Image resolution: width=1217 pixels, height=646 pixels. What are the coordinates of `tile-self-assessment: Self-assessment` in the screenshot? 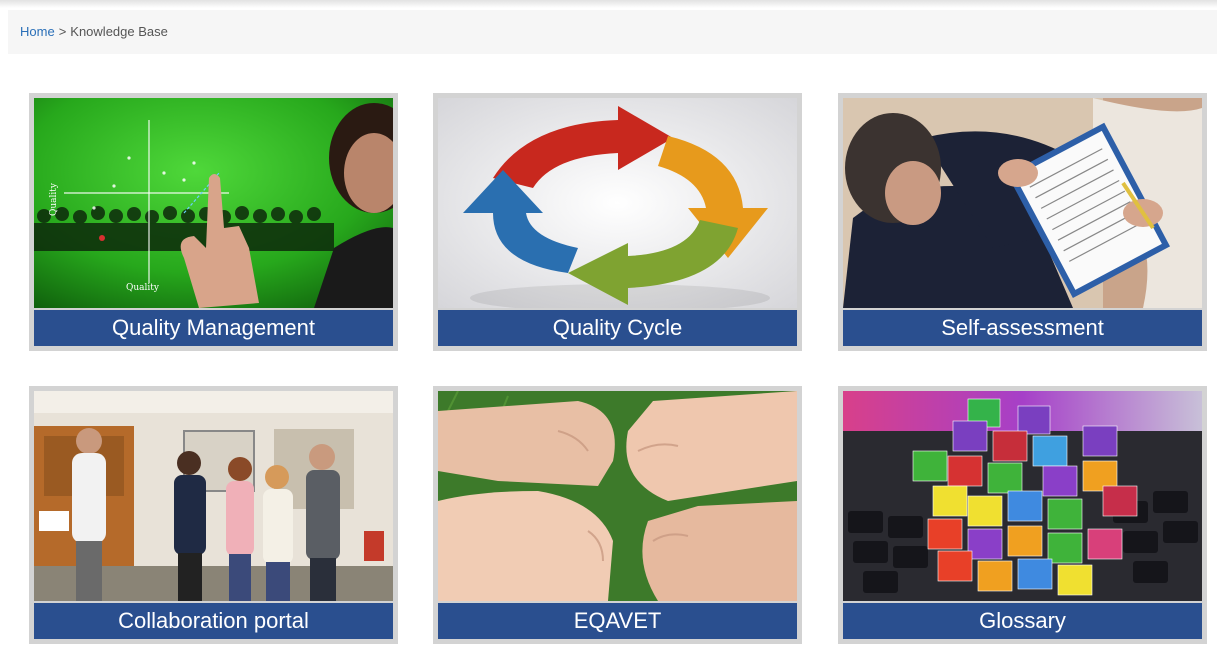 It's located at (1022, 222).